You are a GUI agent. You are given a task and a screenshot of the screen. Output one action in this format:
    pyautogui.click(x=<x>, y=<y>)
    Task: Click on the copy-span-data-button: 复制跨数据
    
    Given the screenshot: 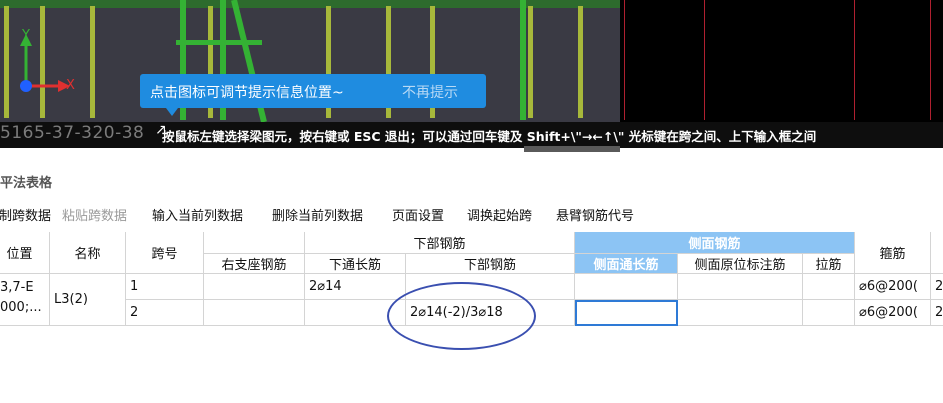 What is the action you would take?
    pyautogui.click(x=25, y=214)
    